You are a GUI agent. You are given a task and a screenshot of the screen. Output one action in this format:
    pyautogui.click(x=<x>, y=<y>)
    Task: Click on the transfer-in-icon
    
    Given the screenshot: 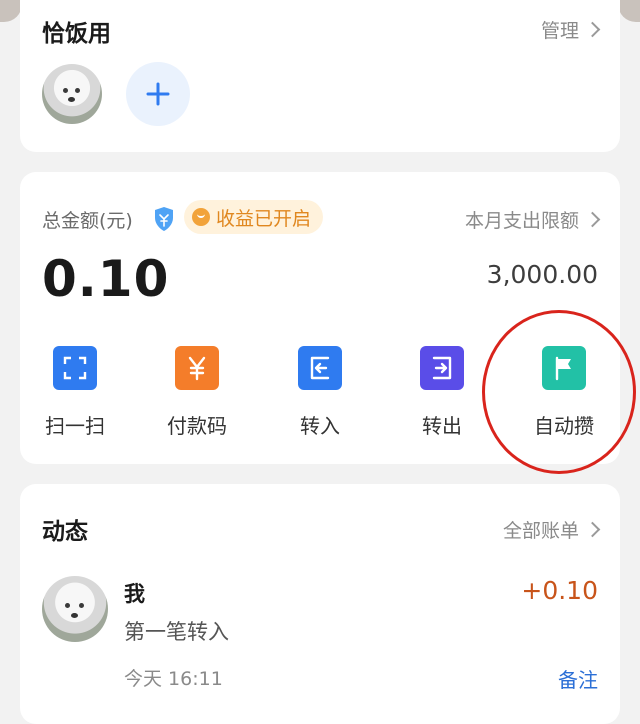 What is the action you would take?
    pyautogui.click(x=320, y=368)
    